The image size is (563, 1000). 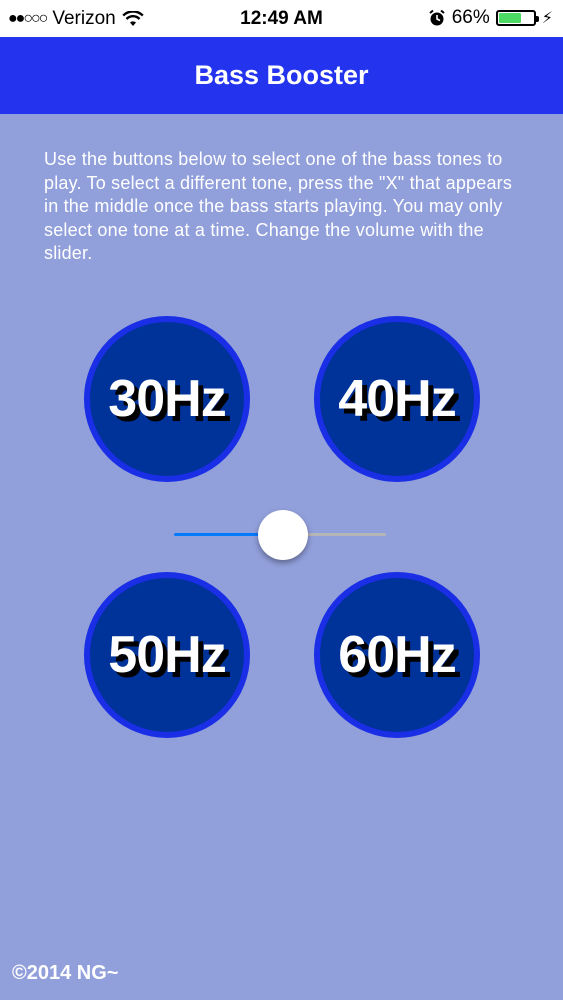 I want to click on charging-bolt-icon: ⚡︎, so click(x=547, y=18).